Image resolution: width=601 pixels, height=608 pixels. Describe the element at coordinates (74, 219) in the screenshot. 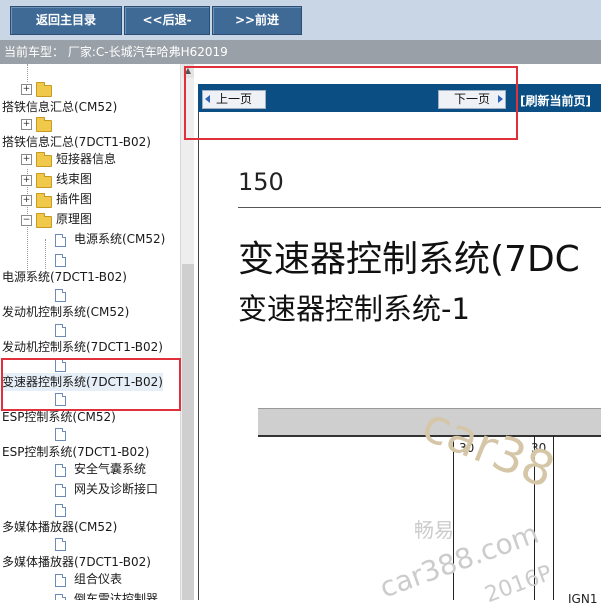

I see `sidebar-item: 原理图` at that location.